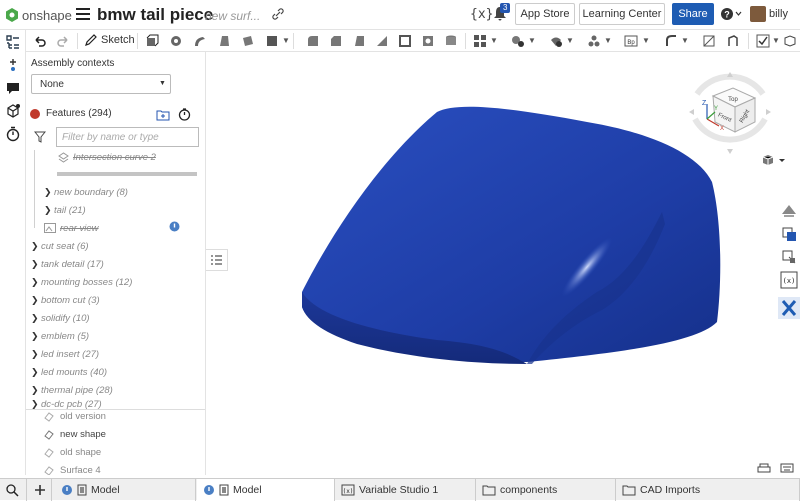  Describe the element at coordinates (35, 113) in the screenshot. I see `error-icon` at that location.